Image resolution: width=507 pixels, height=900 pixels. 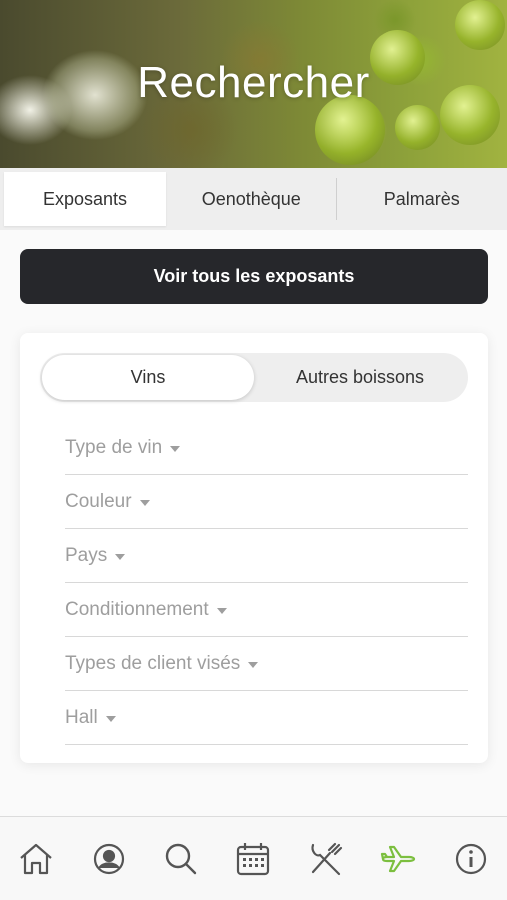 What do you see at coordinates (137, 609) in the screenshot?
I see `filter-label: Conditionnement` at bounding box center [137, 609].